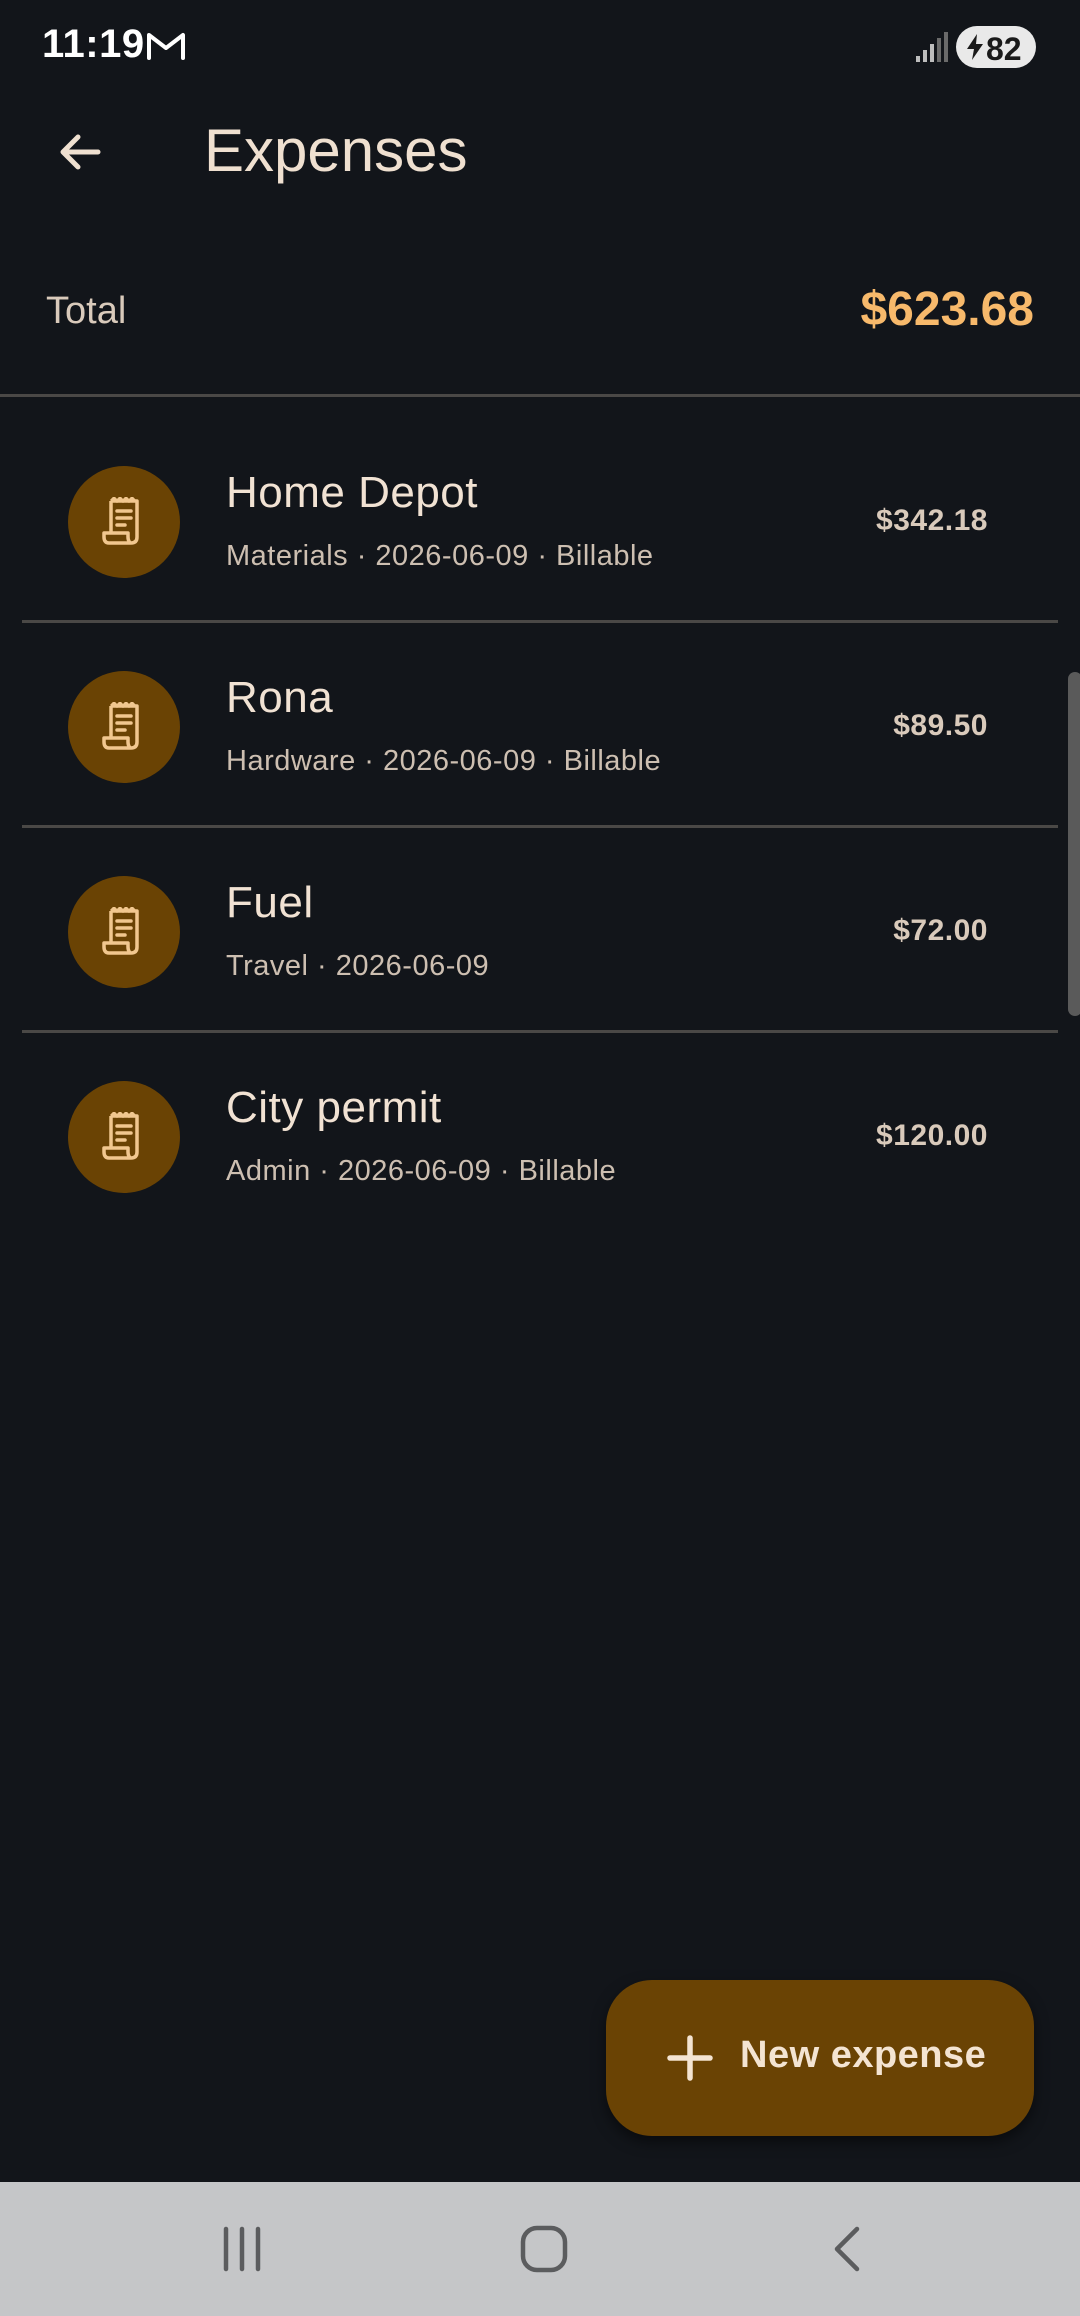 The height and width of the screenshot is (2316, 1080). What do you see at coordinates (1074, 844) in the screenshot?
I see `scrollbar-thumb` at bounding box center [1074, 844].